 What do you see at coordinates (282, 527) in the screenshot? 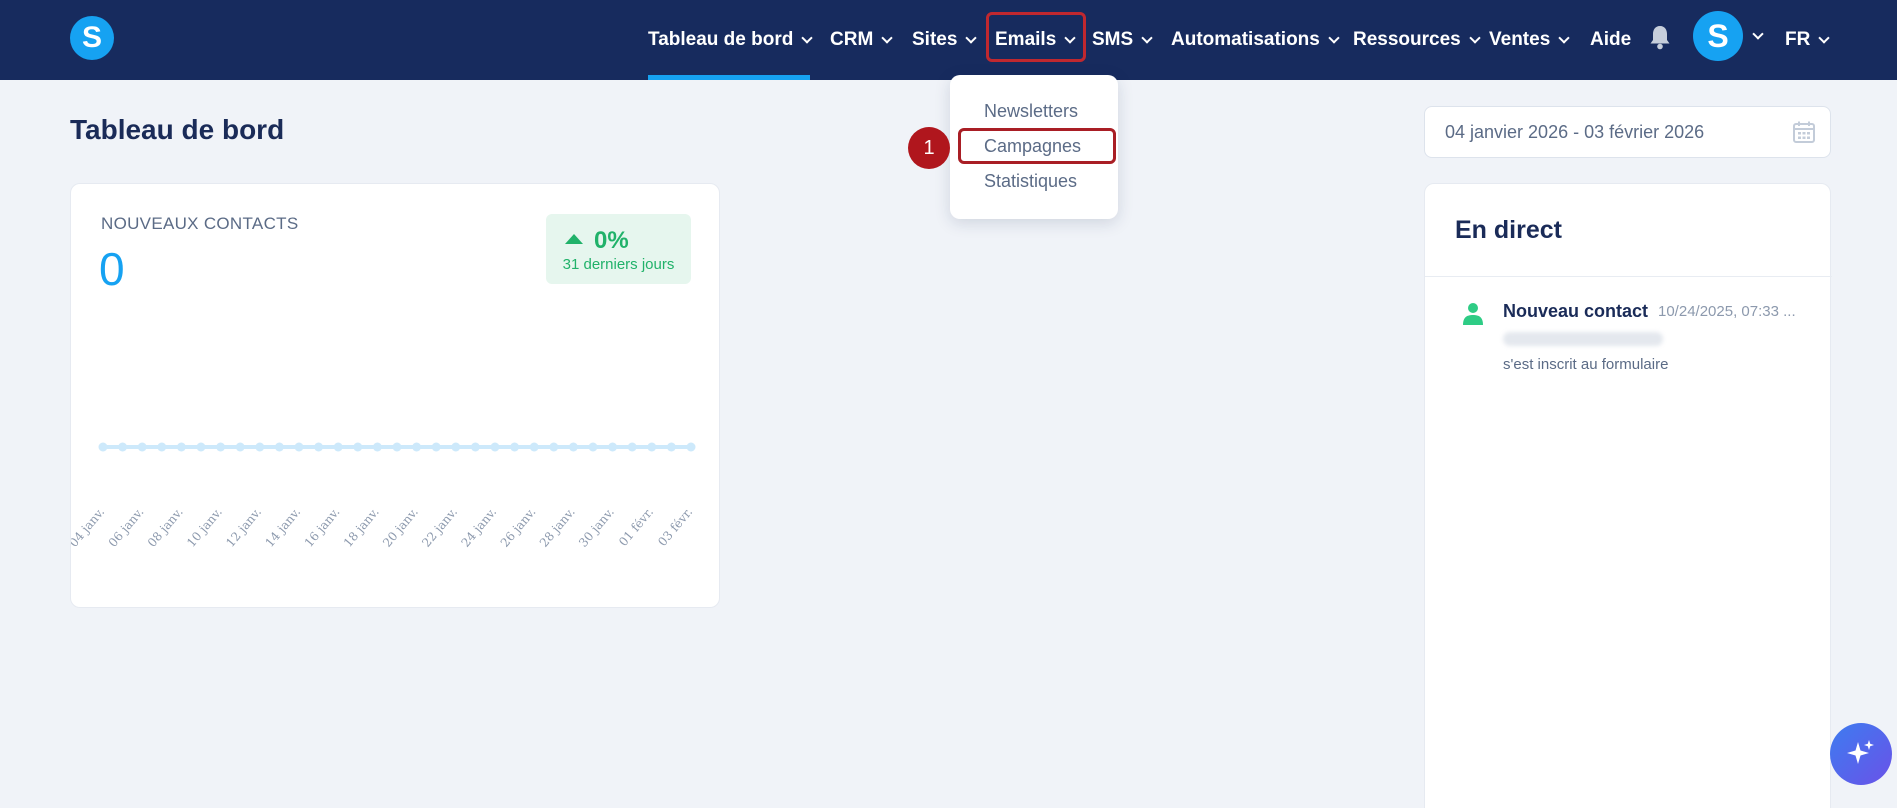
I see `x-tick-label: 14 janv.` at bounding box center [282, 527].